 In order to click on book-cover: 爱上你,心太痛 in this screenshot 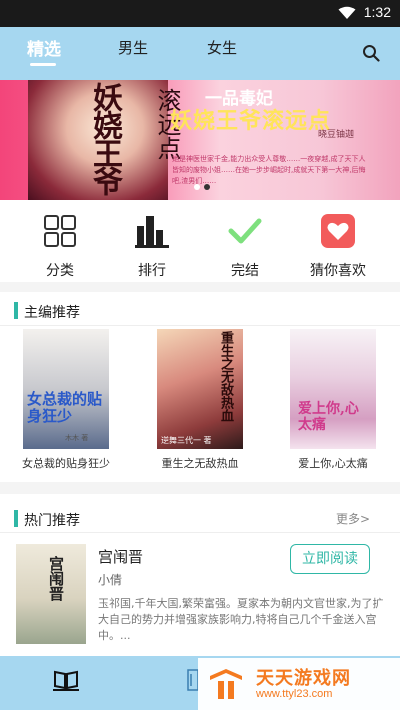, I will do `click(333, 389)`.